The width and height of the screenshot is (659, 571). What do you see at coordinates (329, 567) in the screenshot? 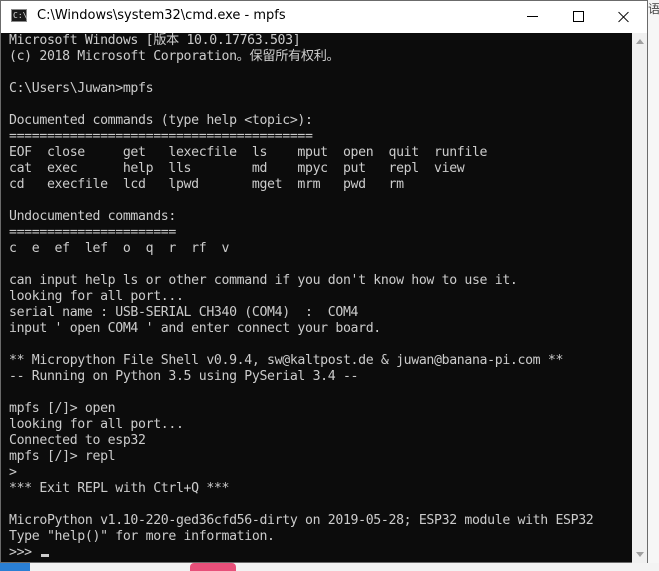
I see `desktop-taskbar-strip` at bounding box center [329, 567].